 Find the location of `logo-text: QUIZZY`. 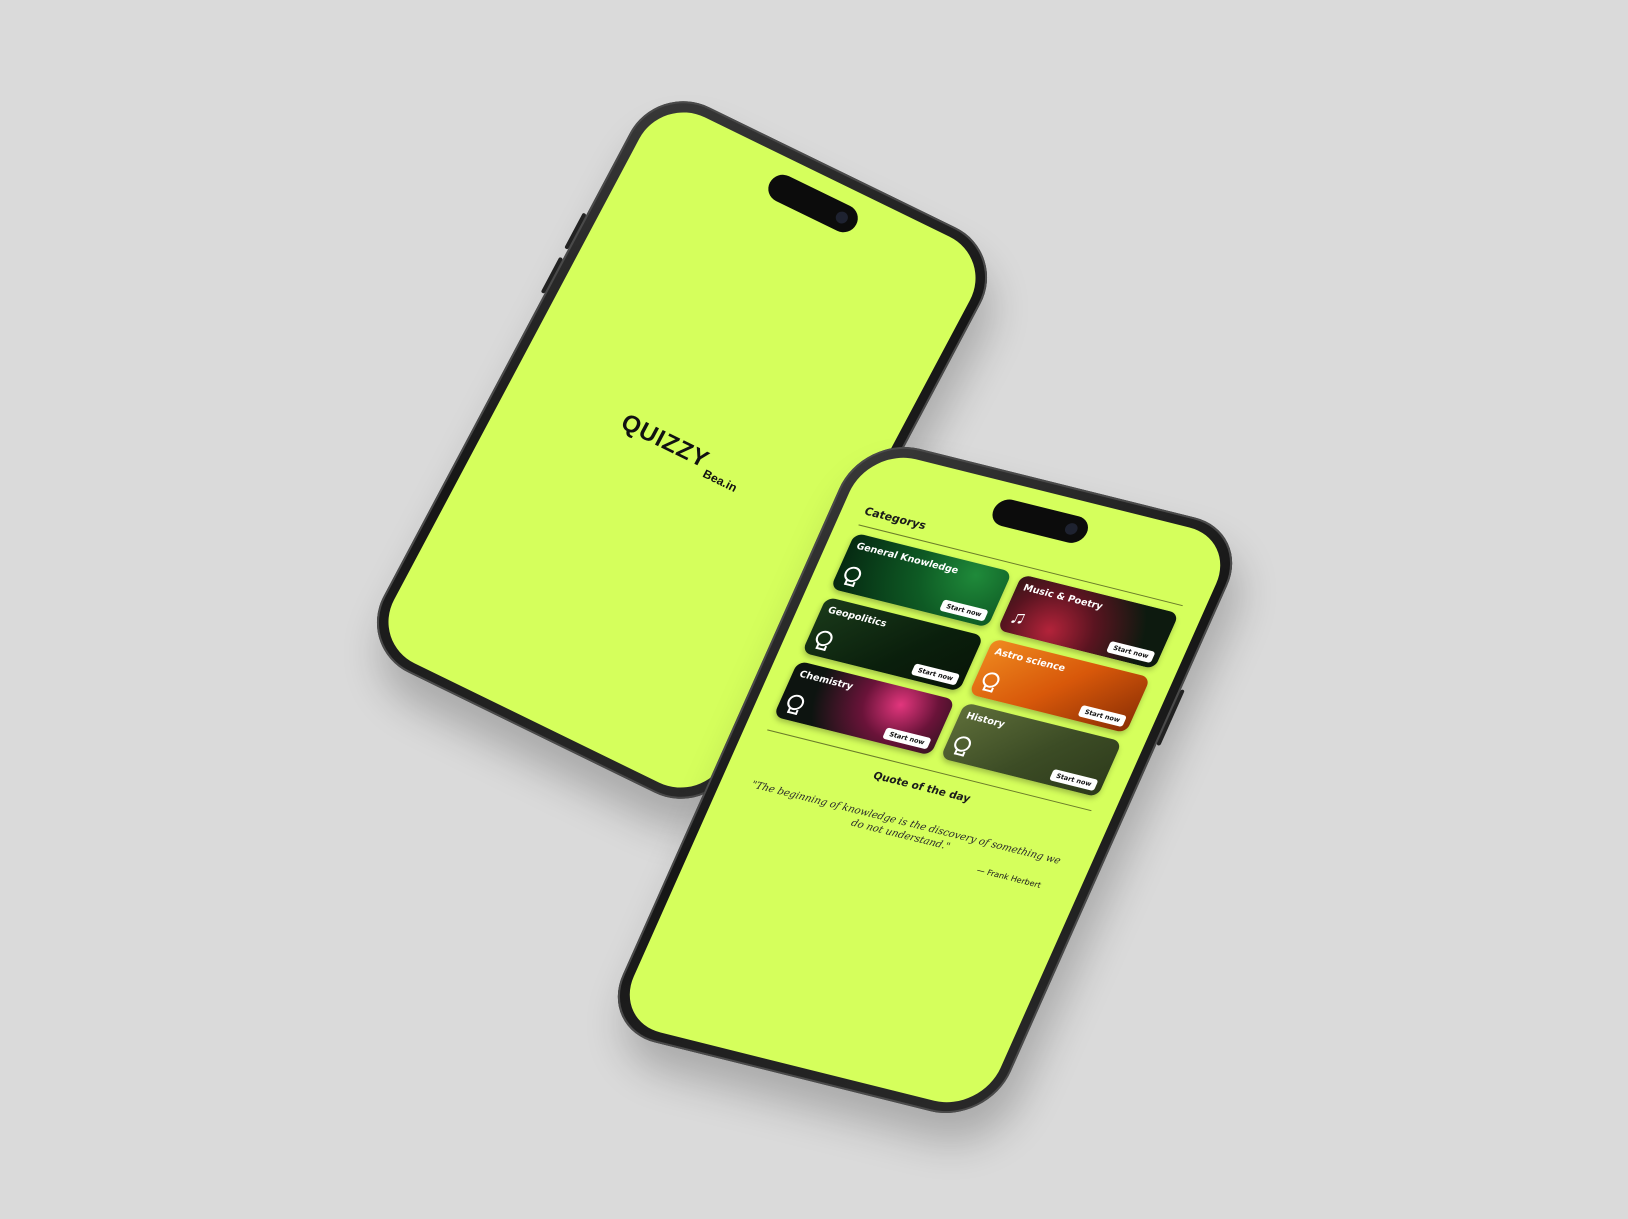

logo-text: QUIZZY is located at coordinates (665, 441).